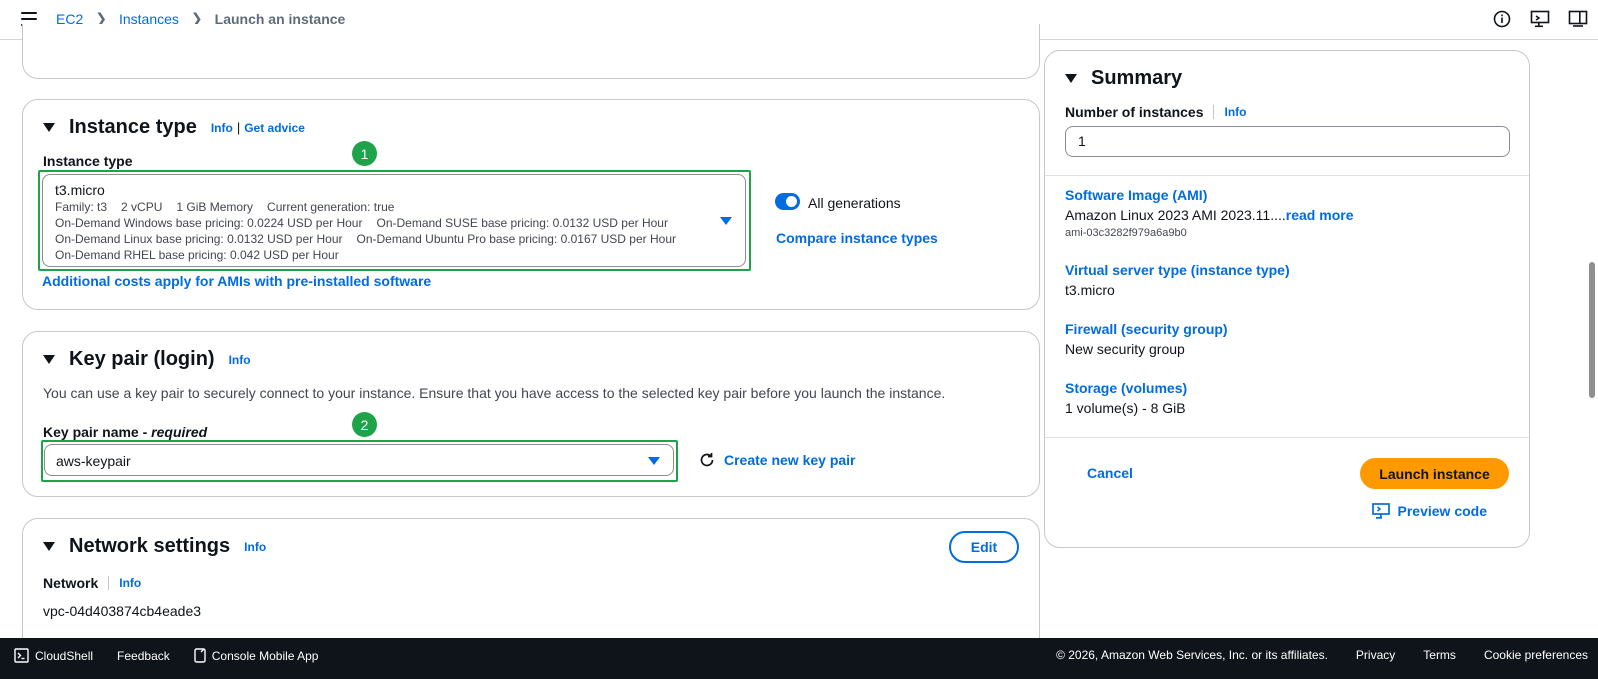 The width and height of the screenshot is (1598, 679). Describe the element at coordinates (255, 547) in the screenshot. I see `network-settings-info-link: Info` at that location.